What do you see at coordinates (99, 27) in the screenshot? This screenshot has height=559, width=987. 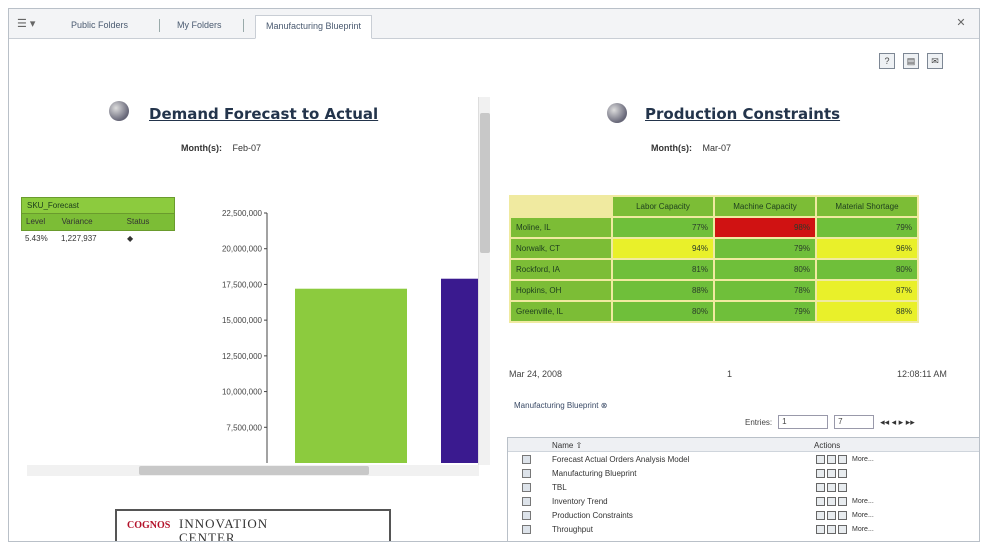 I see `tab-public-folders: Public Folders` at bounding box center [99, 27].